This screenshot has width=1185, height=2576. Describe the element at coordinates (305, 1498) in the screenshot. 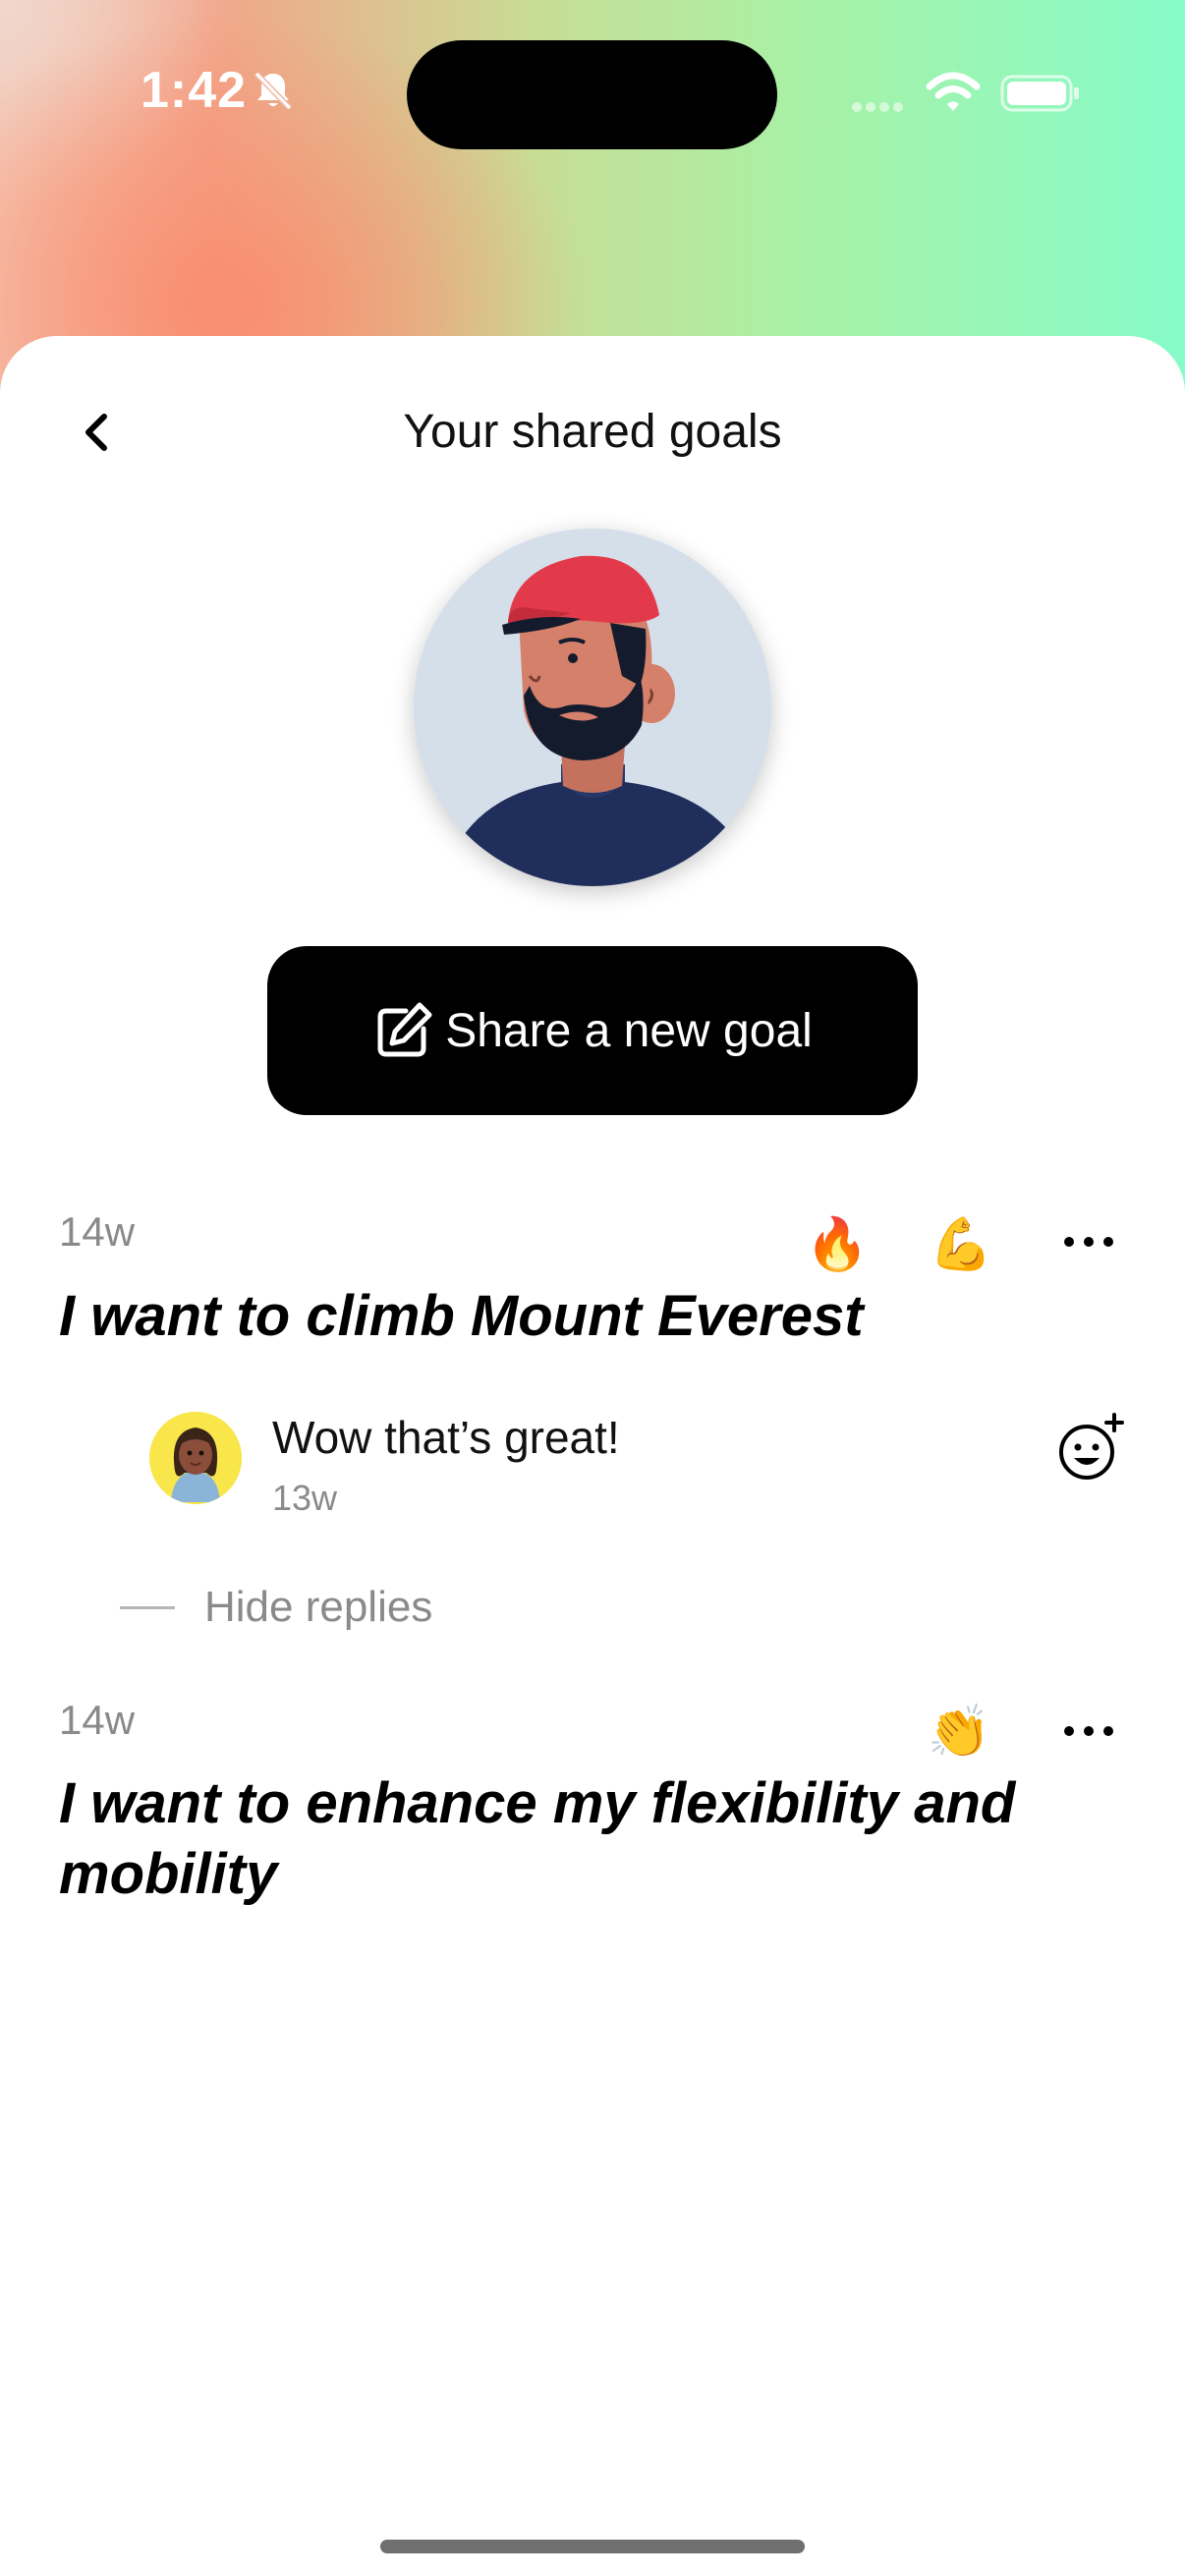

I see `reply-time: 13w` at that location.